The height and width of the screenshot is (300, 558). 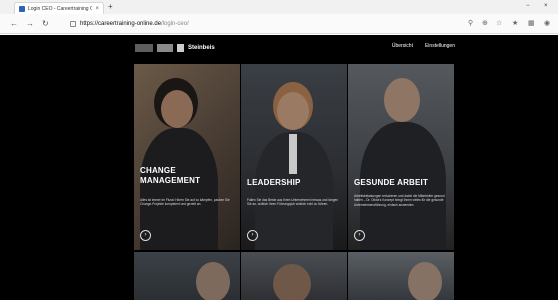 I want to click on site-nav: Übersicht Einstellungen, so click(x=423, y=46).